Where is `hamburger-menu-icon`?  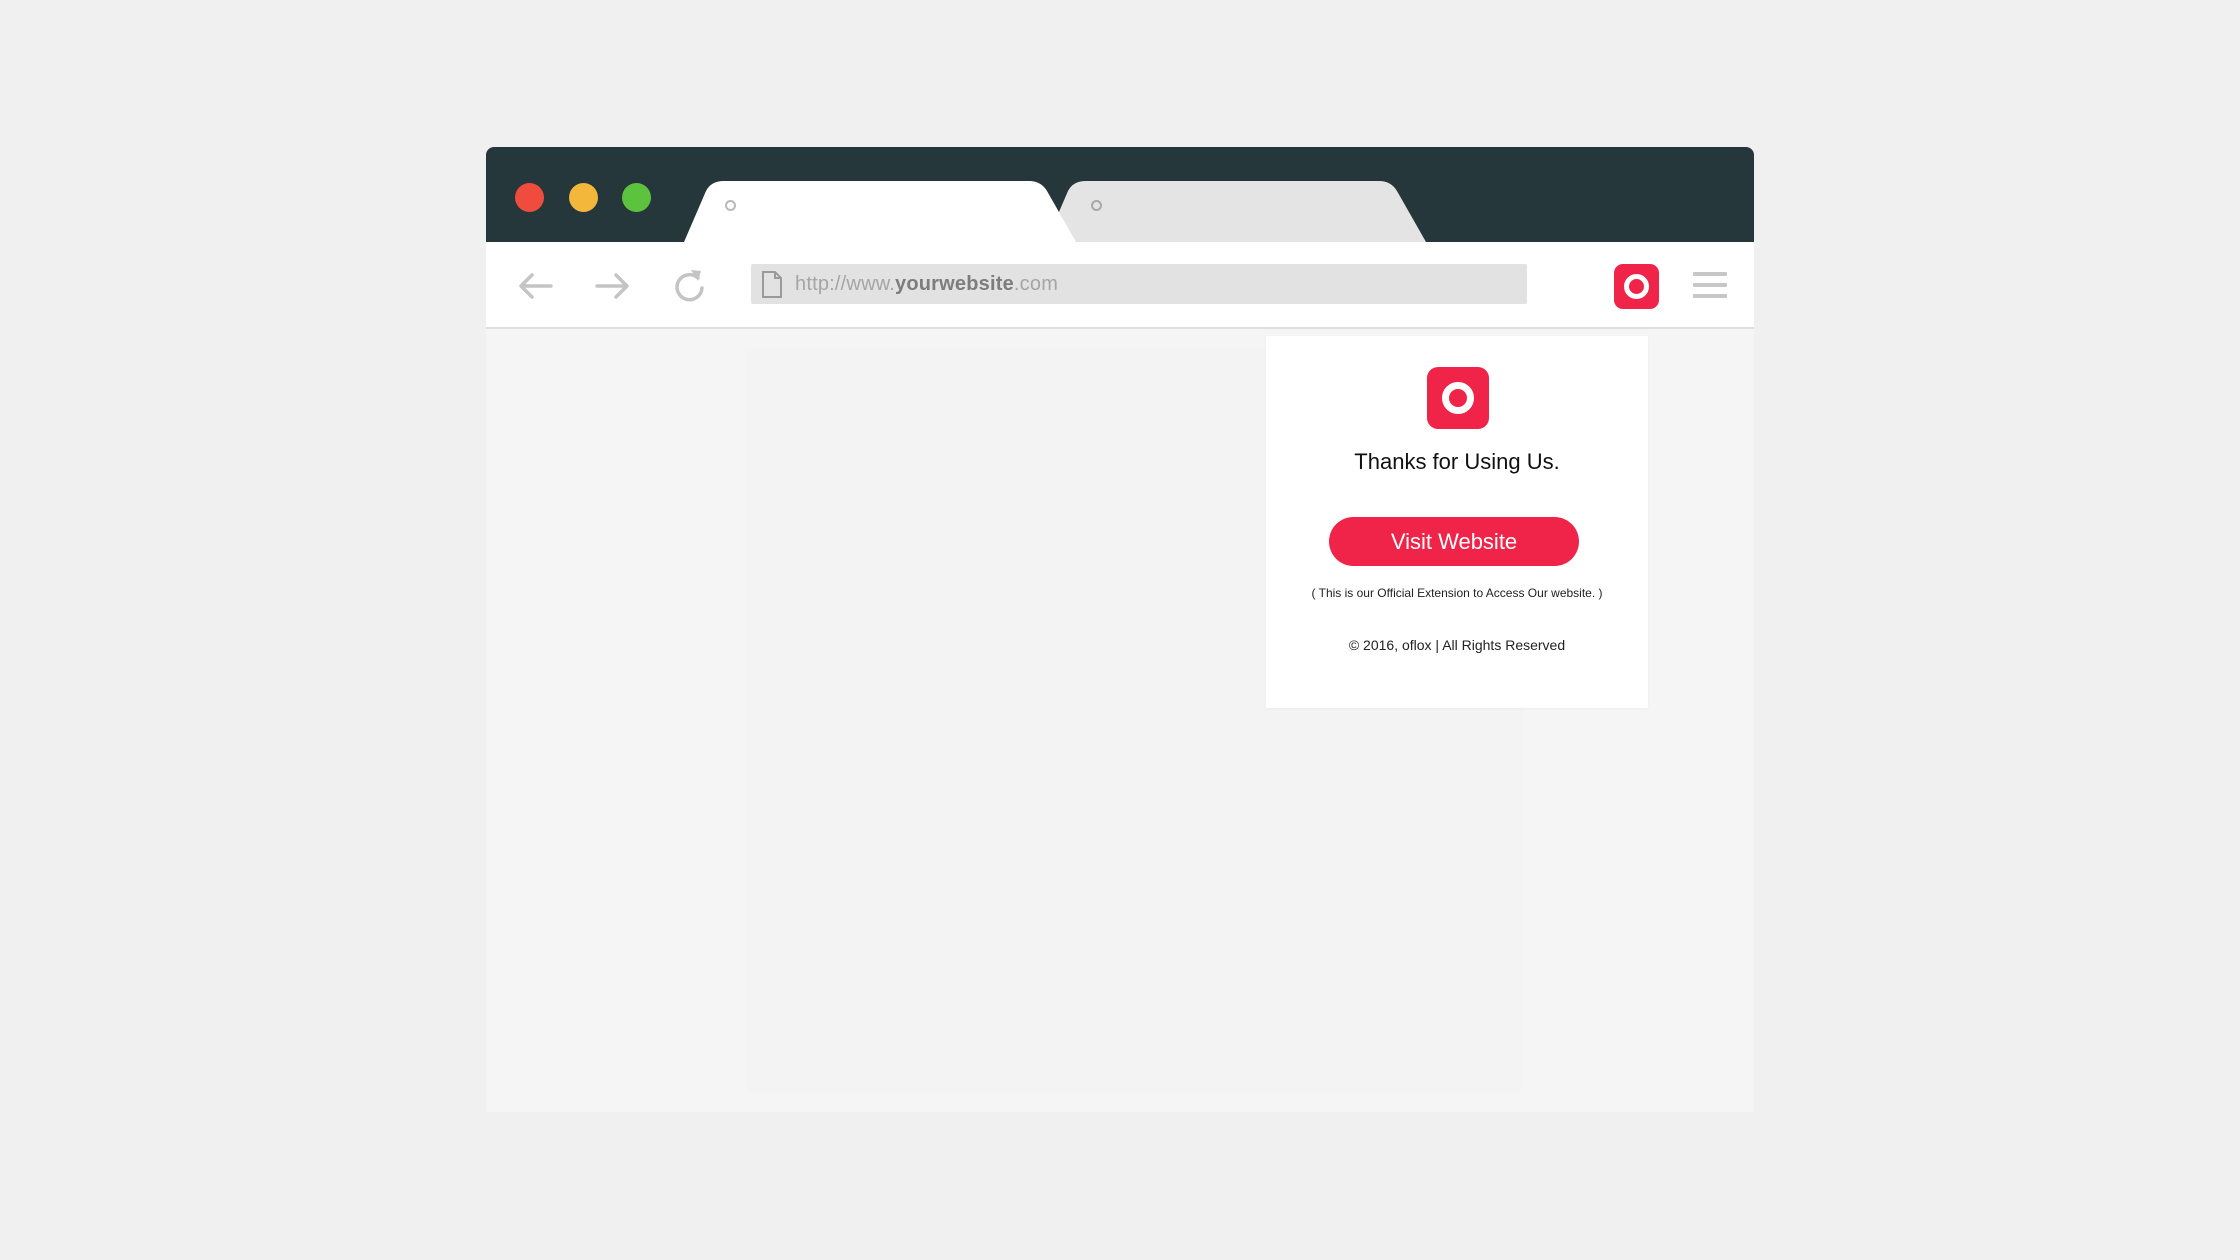
hamburger-menu-icon is located at coordinates (1710, 285).